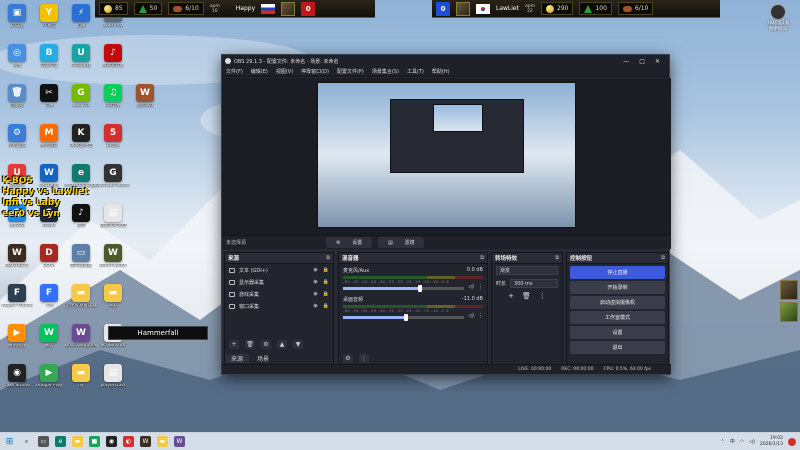 This screenshot has height=450, width=800. Describe the element at coordinates (617, 302) in the screenshot. I see `control-button: 启动虚拟摄像机` at that location.